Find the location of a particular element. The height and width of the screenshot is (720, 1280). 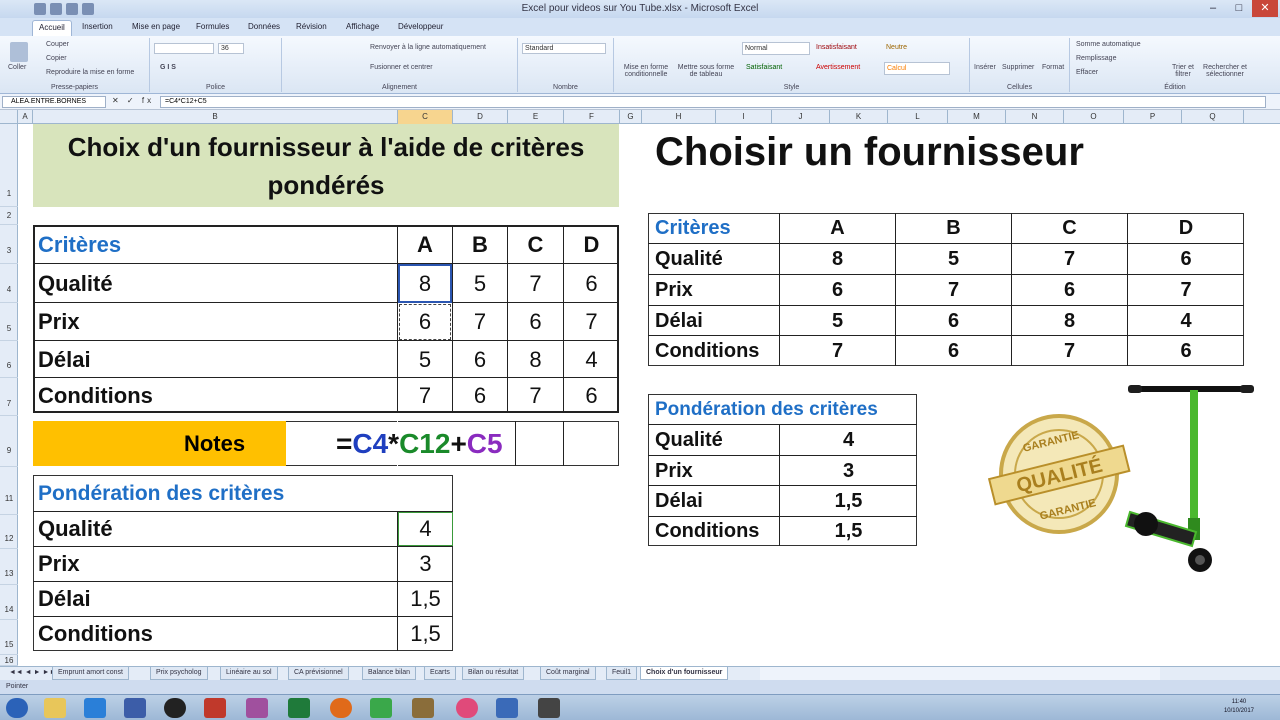

sheet-tab: Feuil1 is located at coordinates (622, 673).